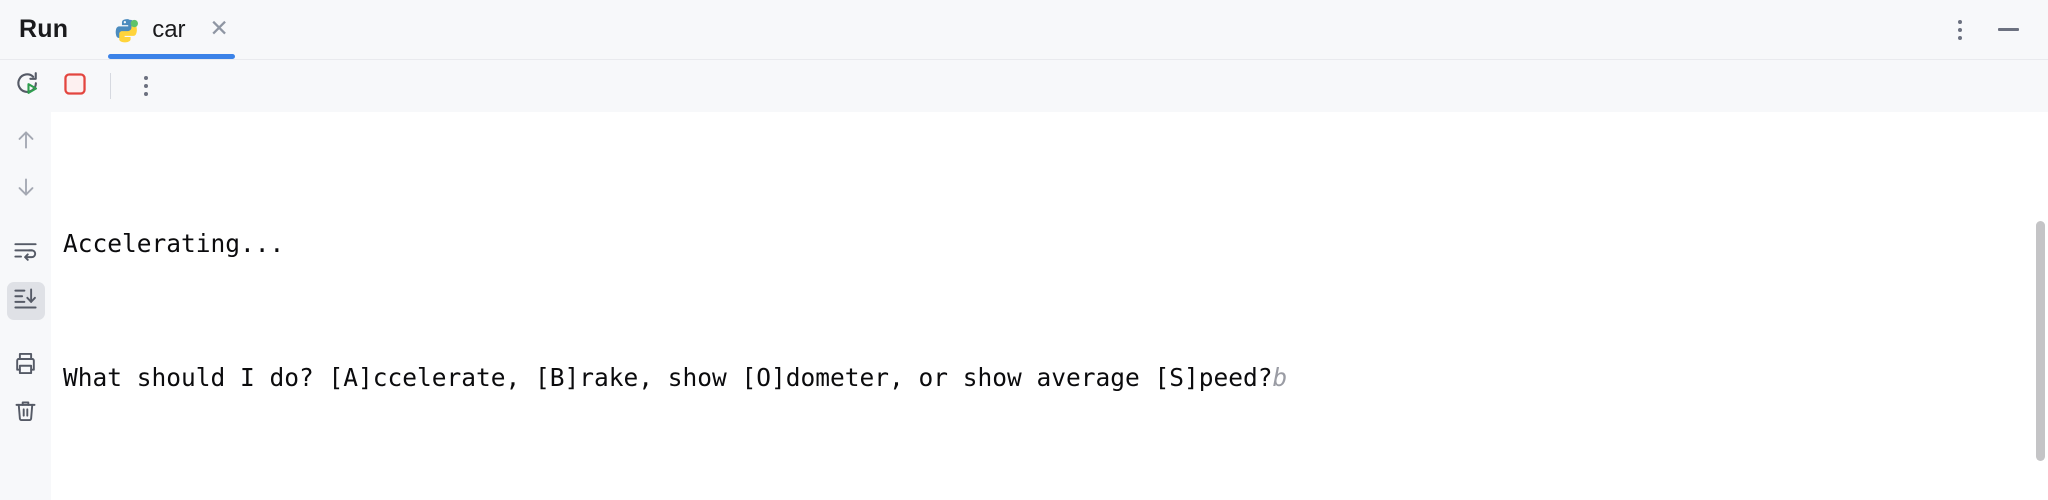  What do you see at coordinates (128, 30) in the screenshot?
I see `python-file-icon` at bounding box center [128, 30].